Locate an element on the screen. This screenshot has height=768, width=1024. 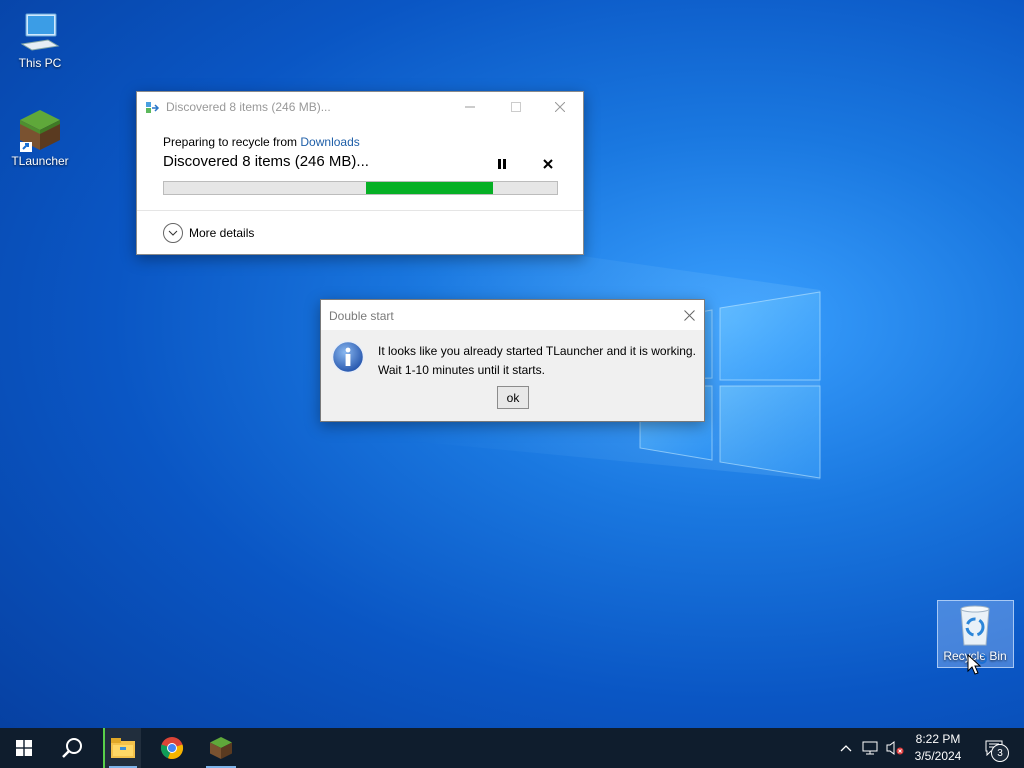
network-icon is located at coordinates (870, 748).